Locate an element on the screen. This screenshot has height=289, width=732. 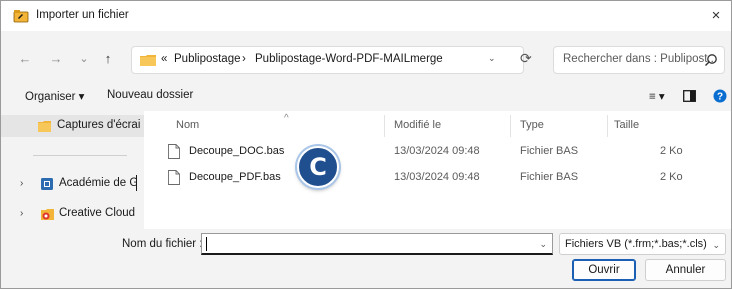
command-bar: Organiser ▾ Nouveau dossier ≡ ▾ ? is located at coordinates (366, 96).